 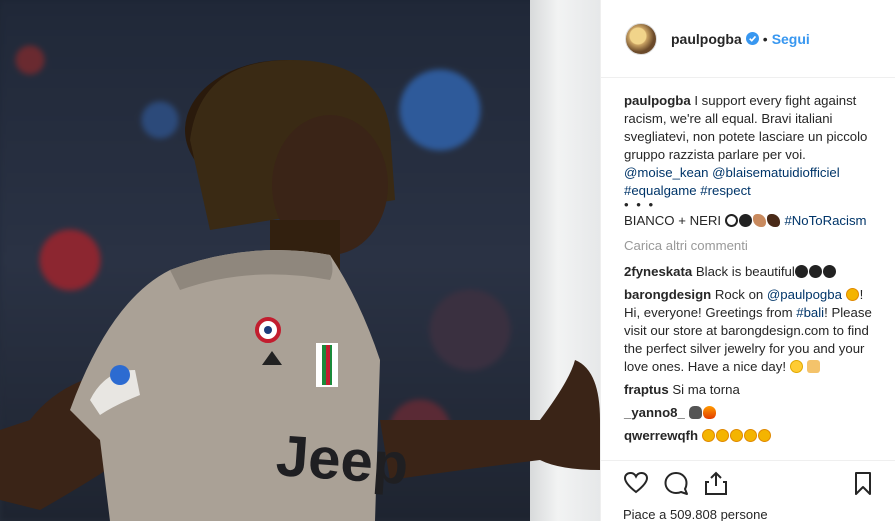 I want to click on post-actions: Piace a 509.808 persone, so click(x=748, y=490).